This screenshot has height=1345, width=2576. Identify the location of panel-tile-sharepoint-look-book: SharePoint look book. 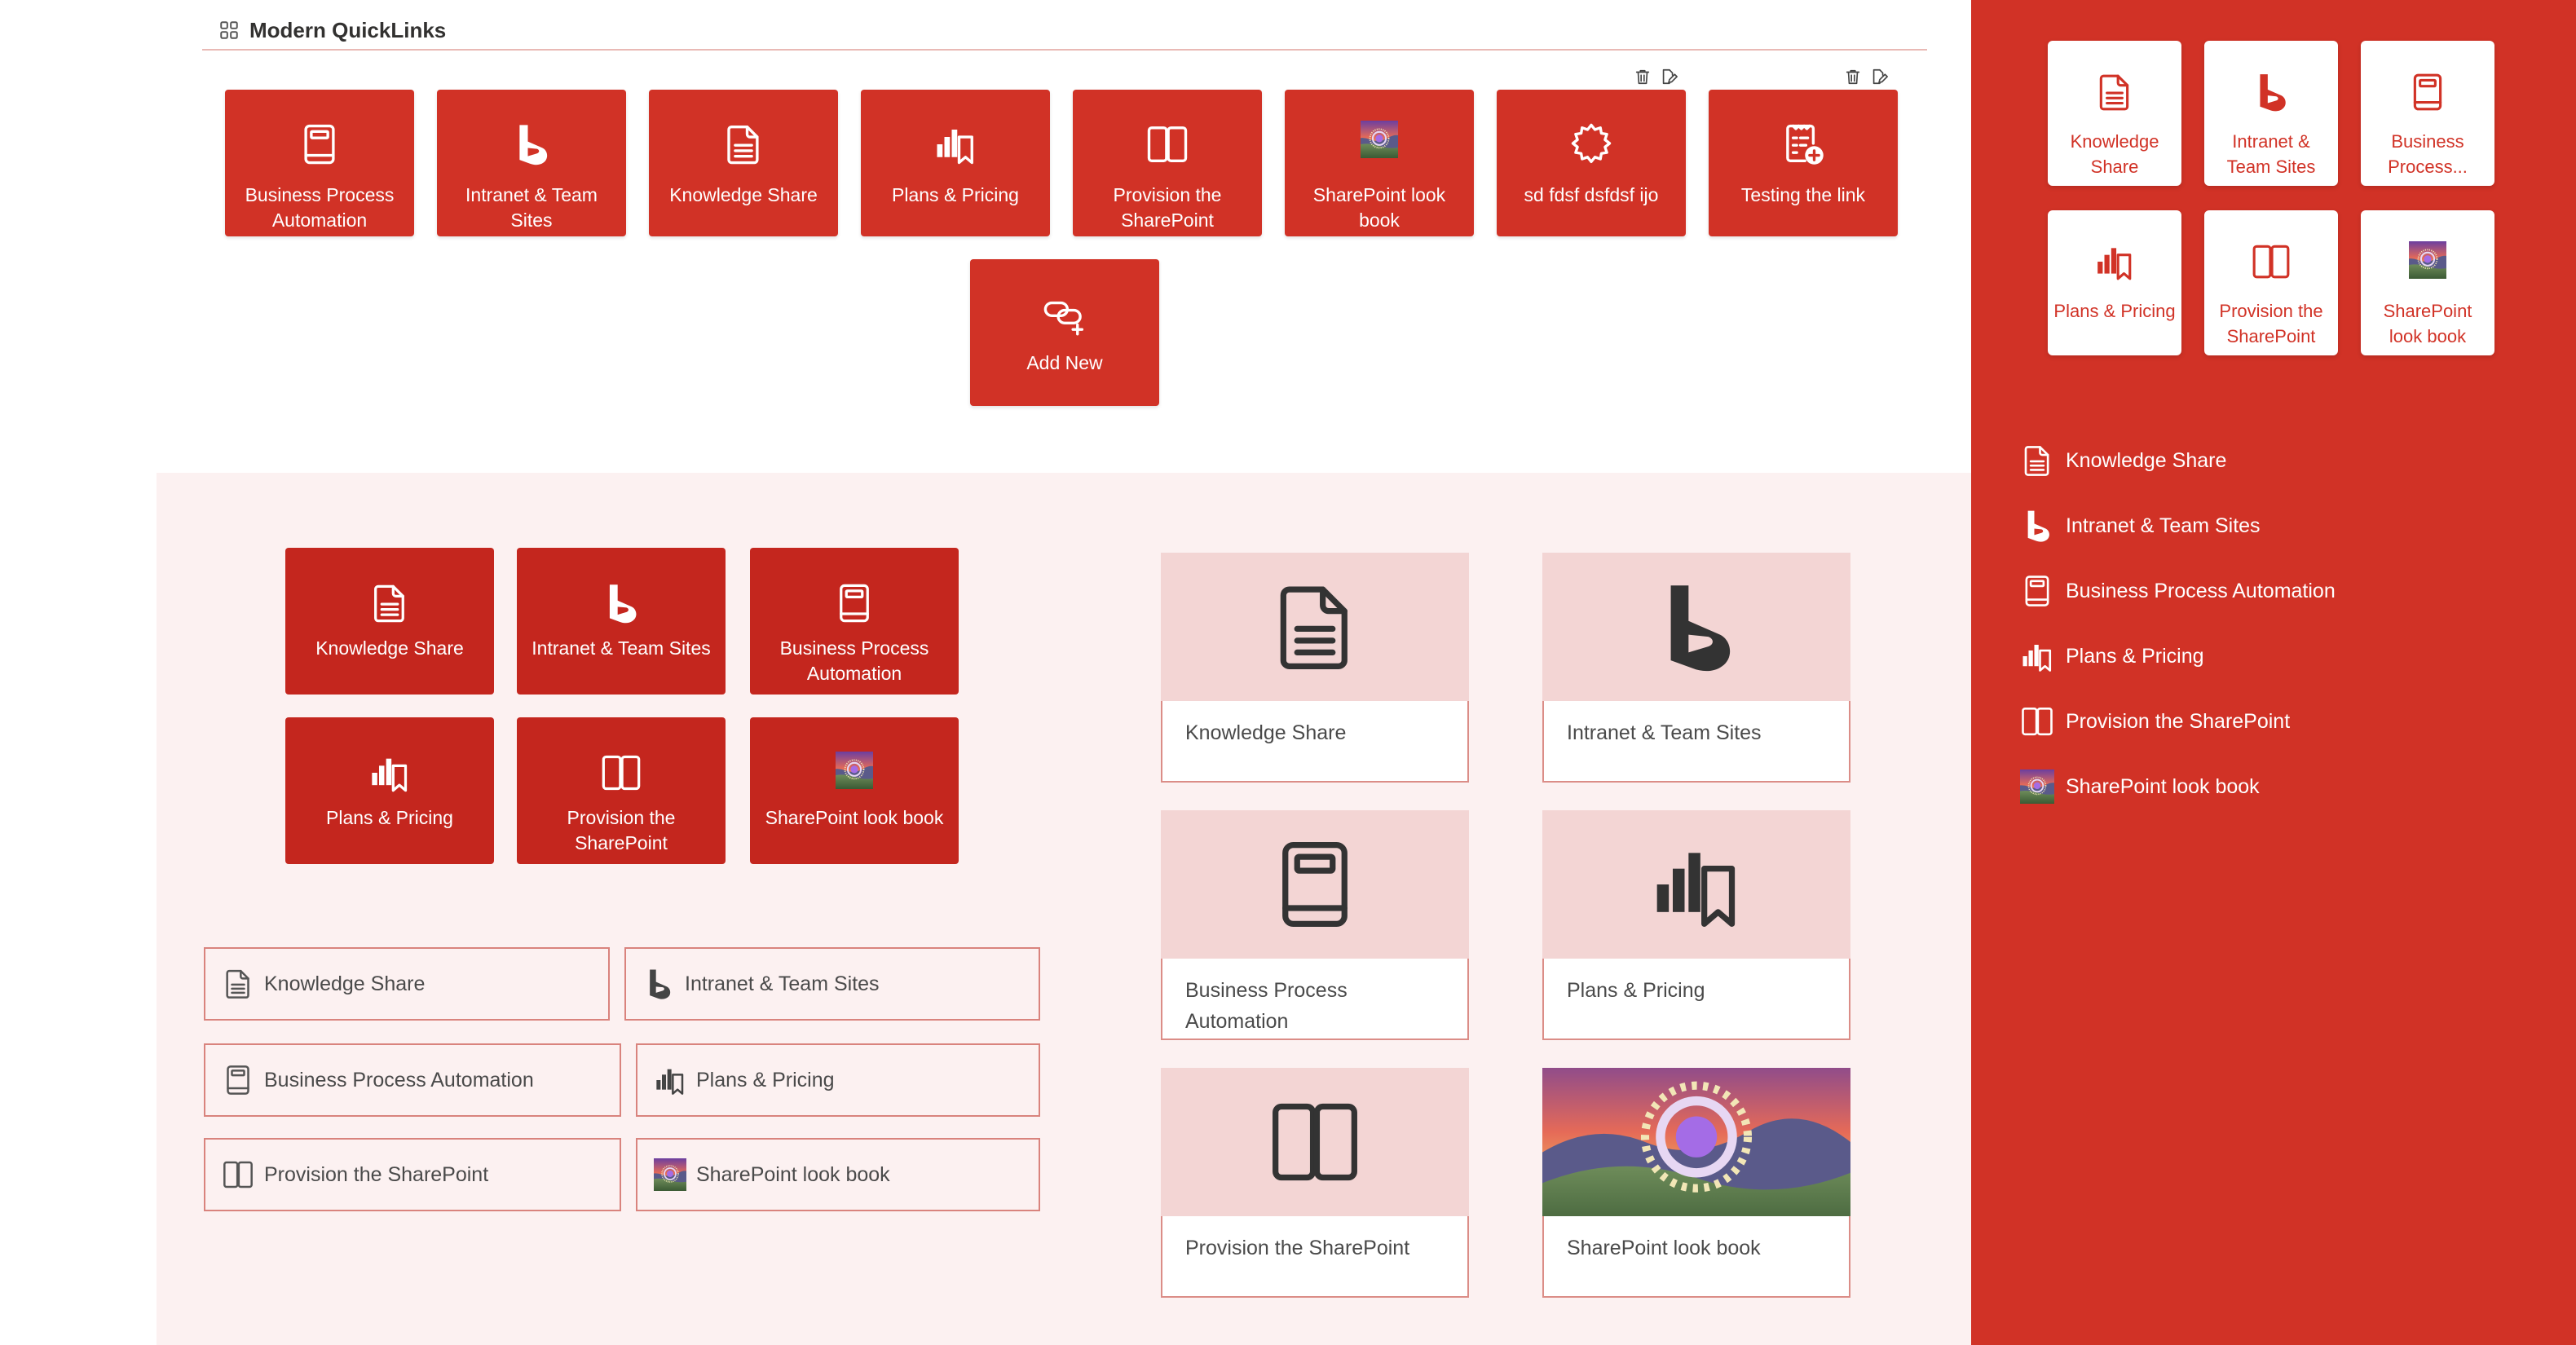
(2427, 282).